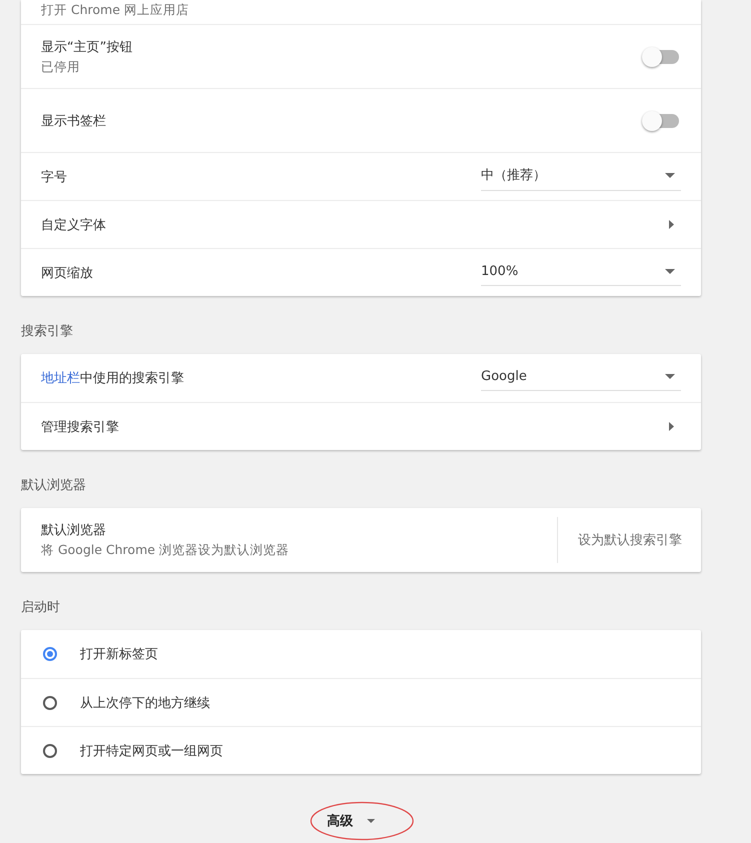 This screenshot has width=751, height=843. What do you see at coordinates (54, 177) in the screenshot?
I see `setting-label: 字号` at bounding box center [54, 177].